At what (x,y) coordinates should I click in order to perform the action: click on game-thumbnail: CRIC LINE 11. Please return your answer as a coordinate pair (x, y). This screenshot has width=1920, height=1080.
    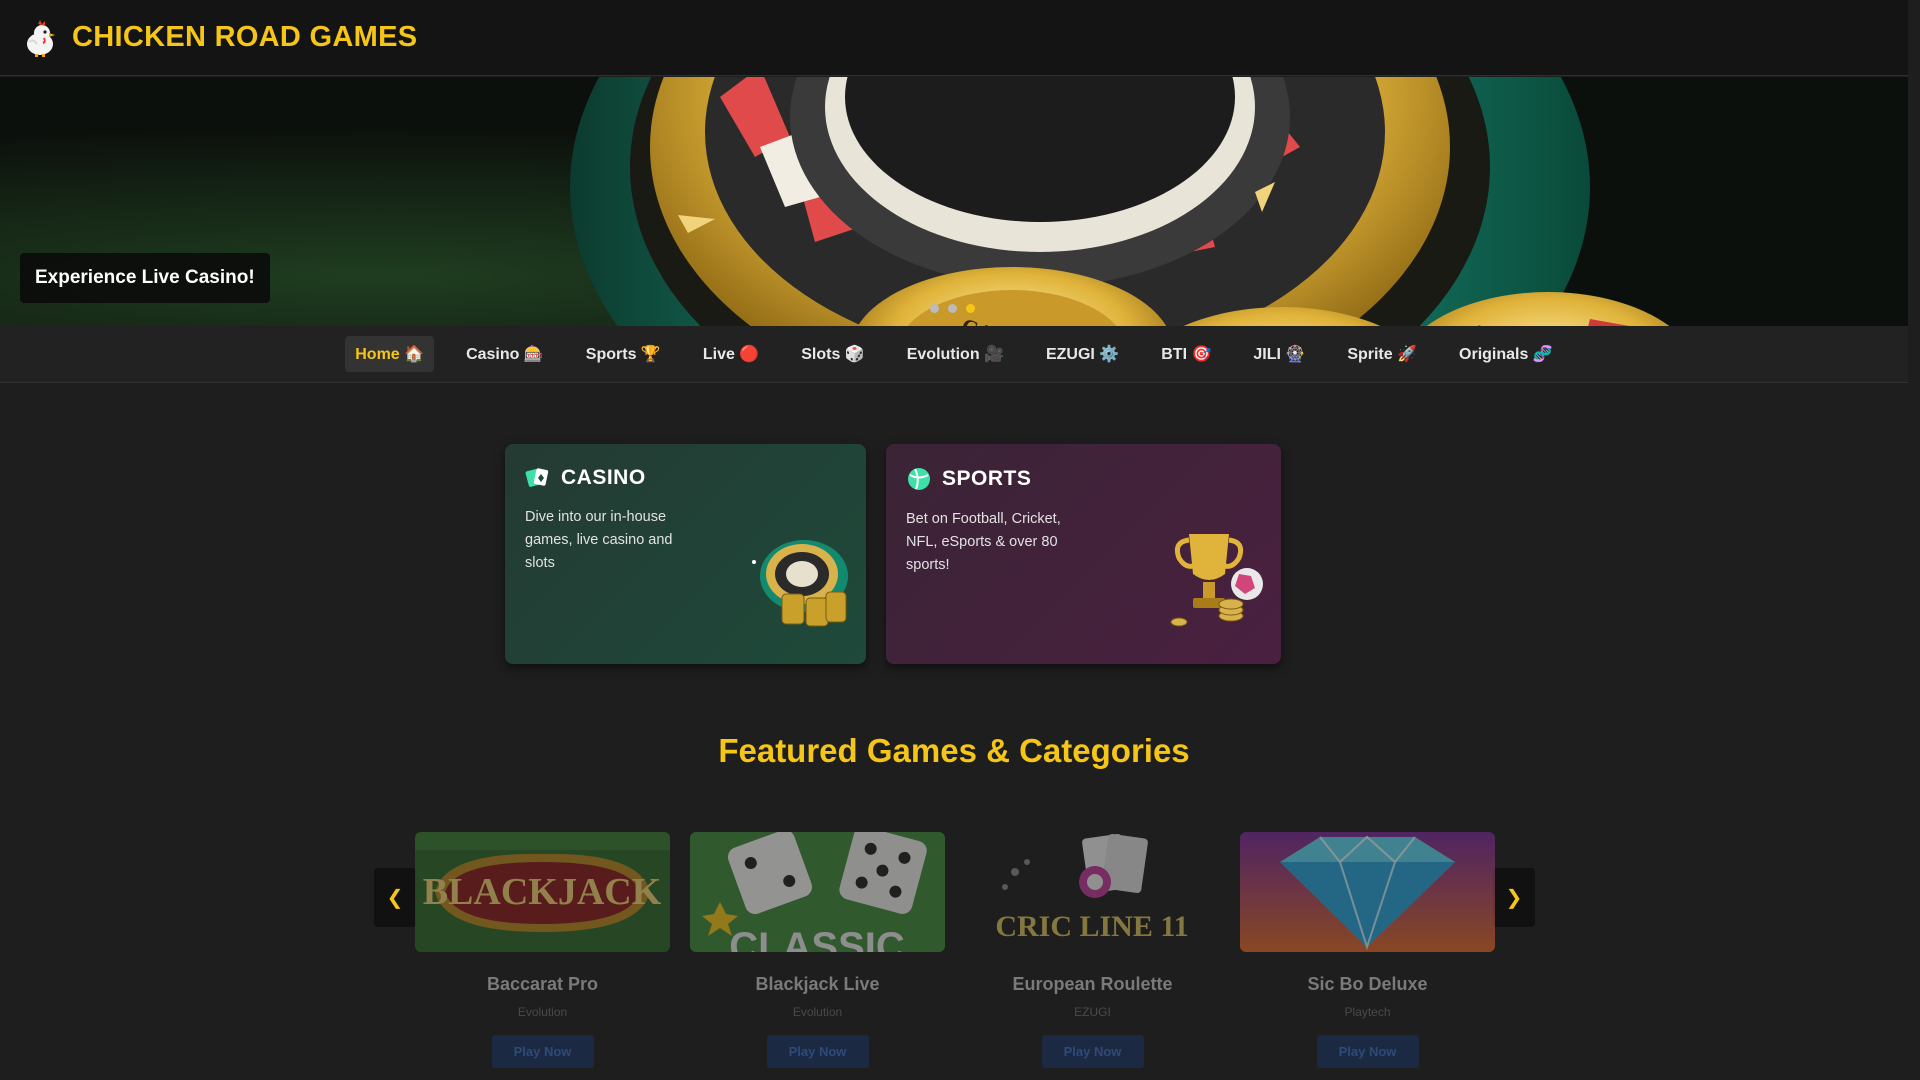
    Looking at the image, I should click on (1092, 892).